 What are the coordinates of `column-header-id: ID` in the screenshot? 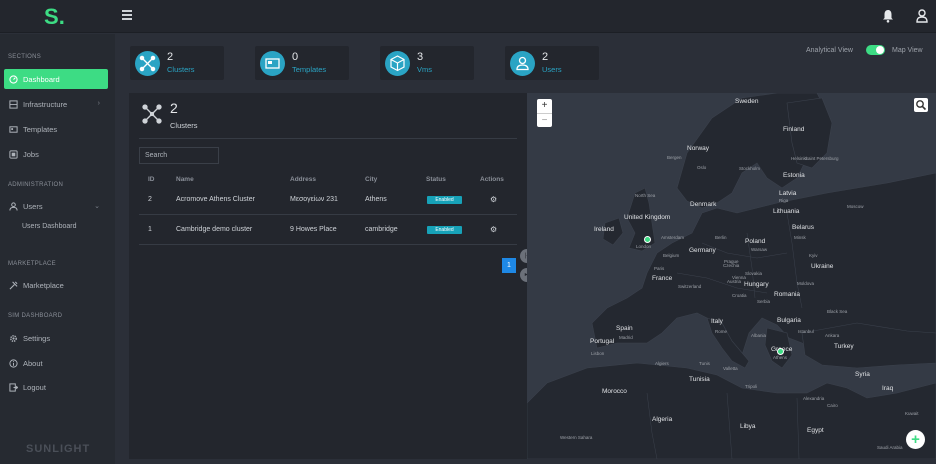 It's located at (151, 179).